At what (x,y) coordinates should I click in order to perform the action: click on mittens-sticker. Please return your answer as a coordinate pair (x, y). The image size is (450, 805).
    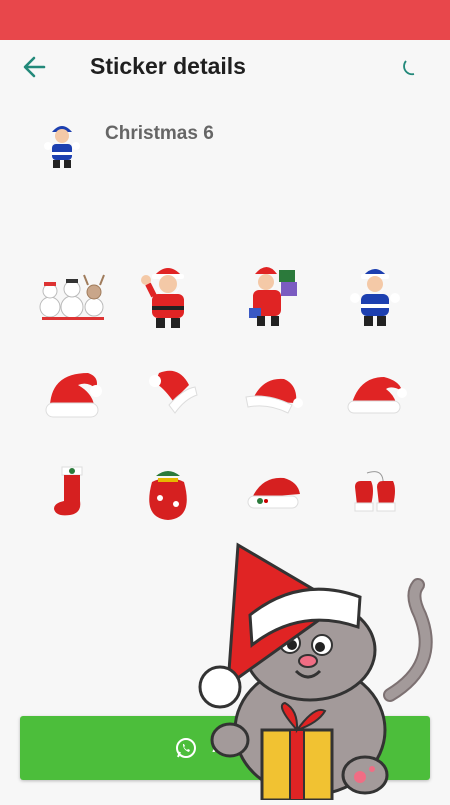
    Looking at the image, I should click on (375, 493).